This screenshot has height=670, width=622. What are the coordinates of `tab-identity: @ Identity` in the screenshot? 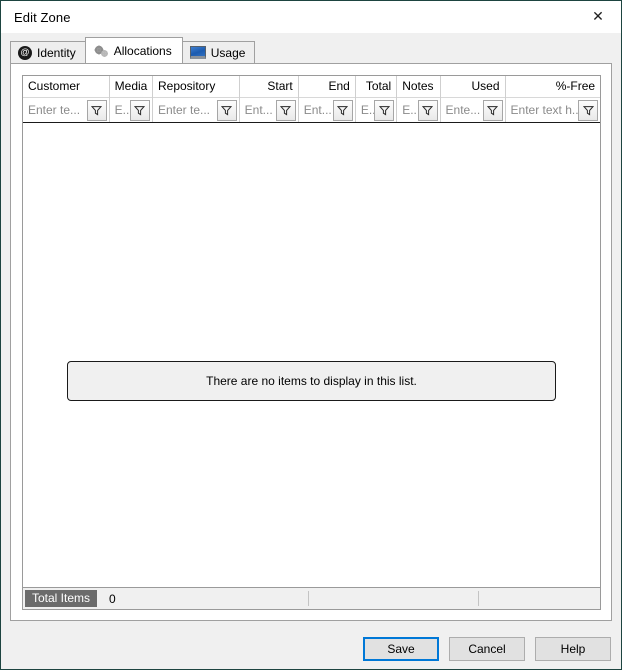 It's located at (48, 52).